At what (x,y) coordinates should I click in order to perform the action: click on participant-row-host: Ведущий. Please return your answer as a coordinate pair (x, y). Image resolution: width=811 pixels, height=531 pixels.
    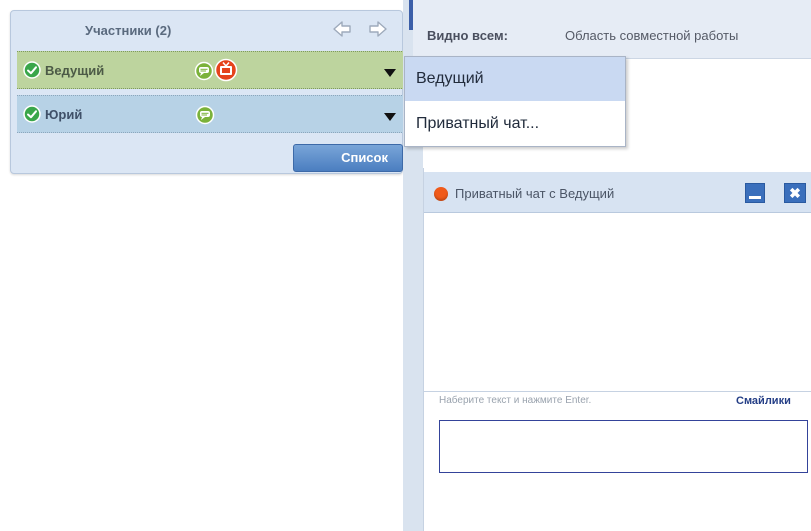
    Looking at the image, I should click on (210, 70).